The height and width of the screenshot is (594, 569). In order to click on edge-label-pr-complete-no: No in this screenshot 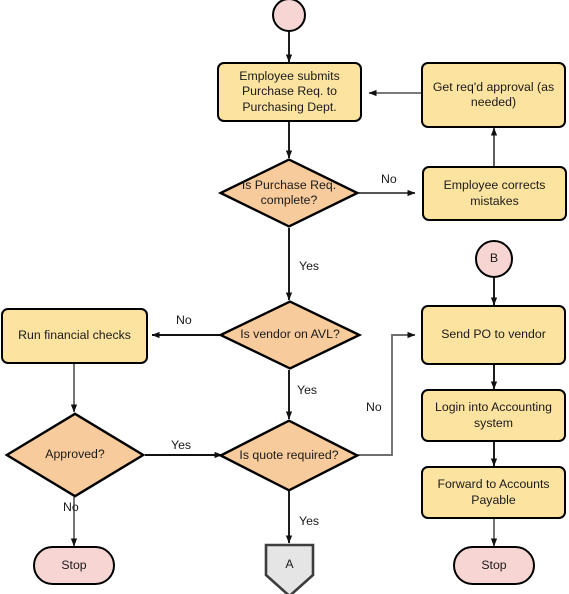, I will do `click(389, 179)`.